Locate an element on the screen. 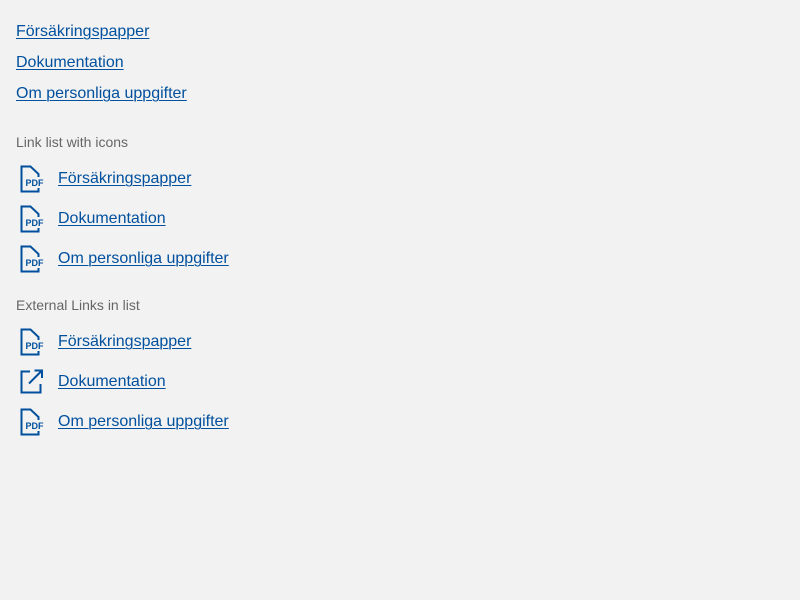 The height and width of the screenshot is (600, 800). external-link-list: PDF Försäkringspapper Dokumentation PDF is located at coordinates (122, 382).